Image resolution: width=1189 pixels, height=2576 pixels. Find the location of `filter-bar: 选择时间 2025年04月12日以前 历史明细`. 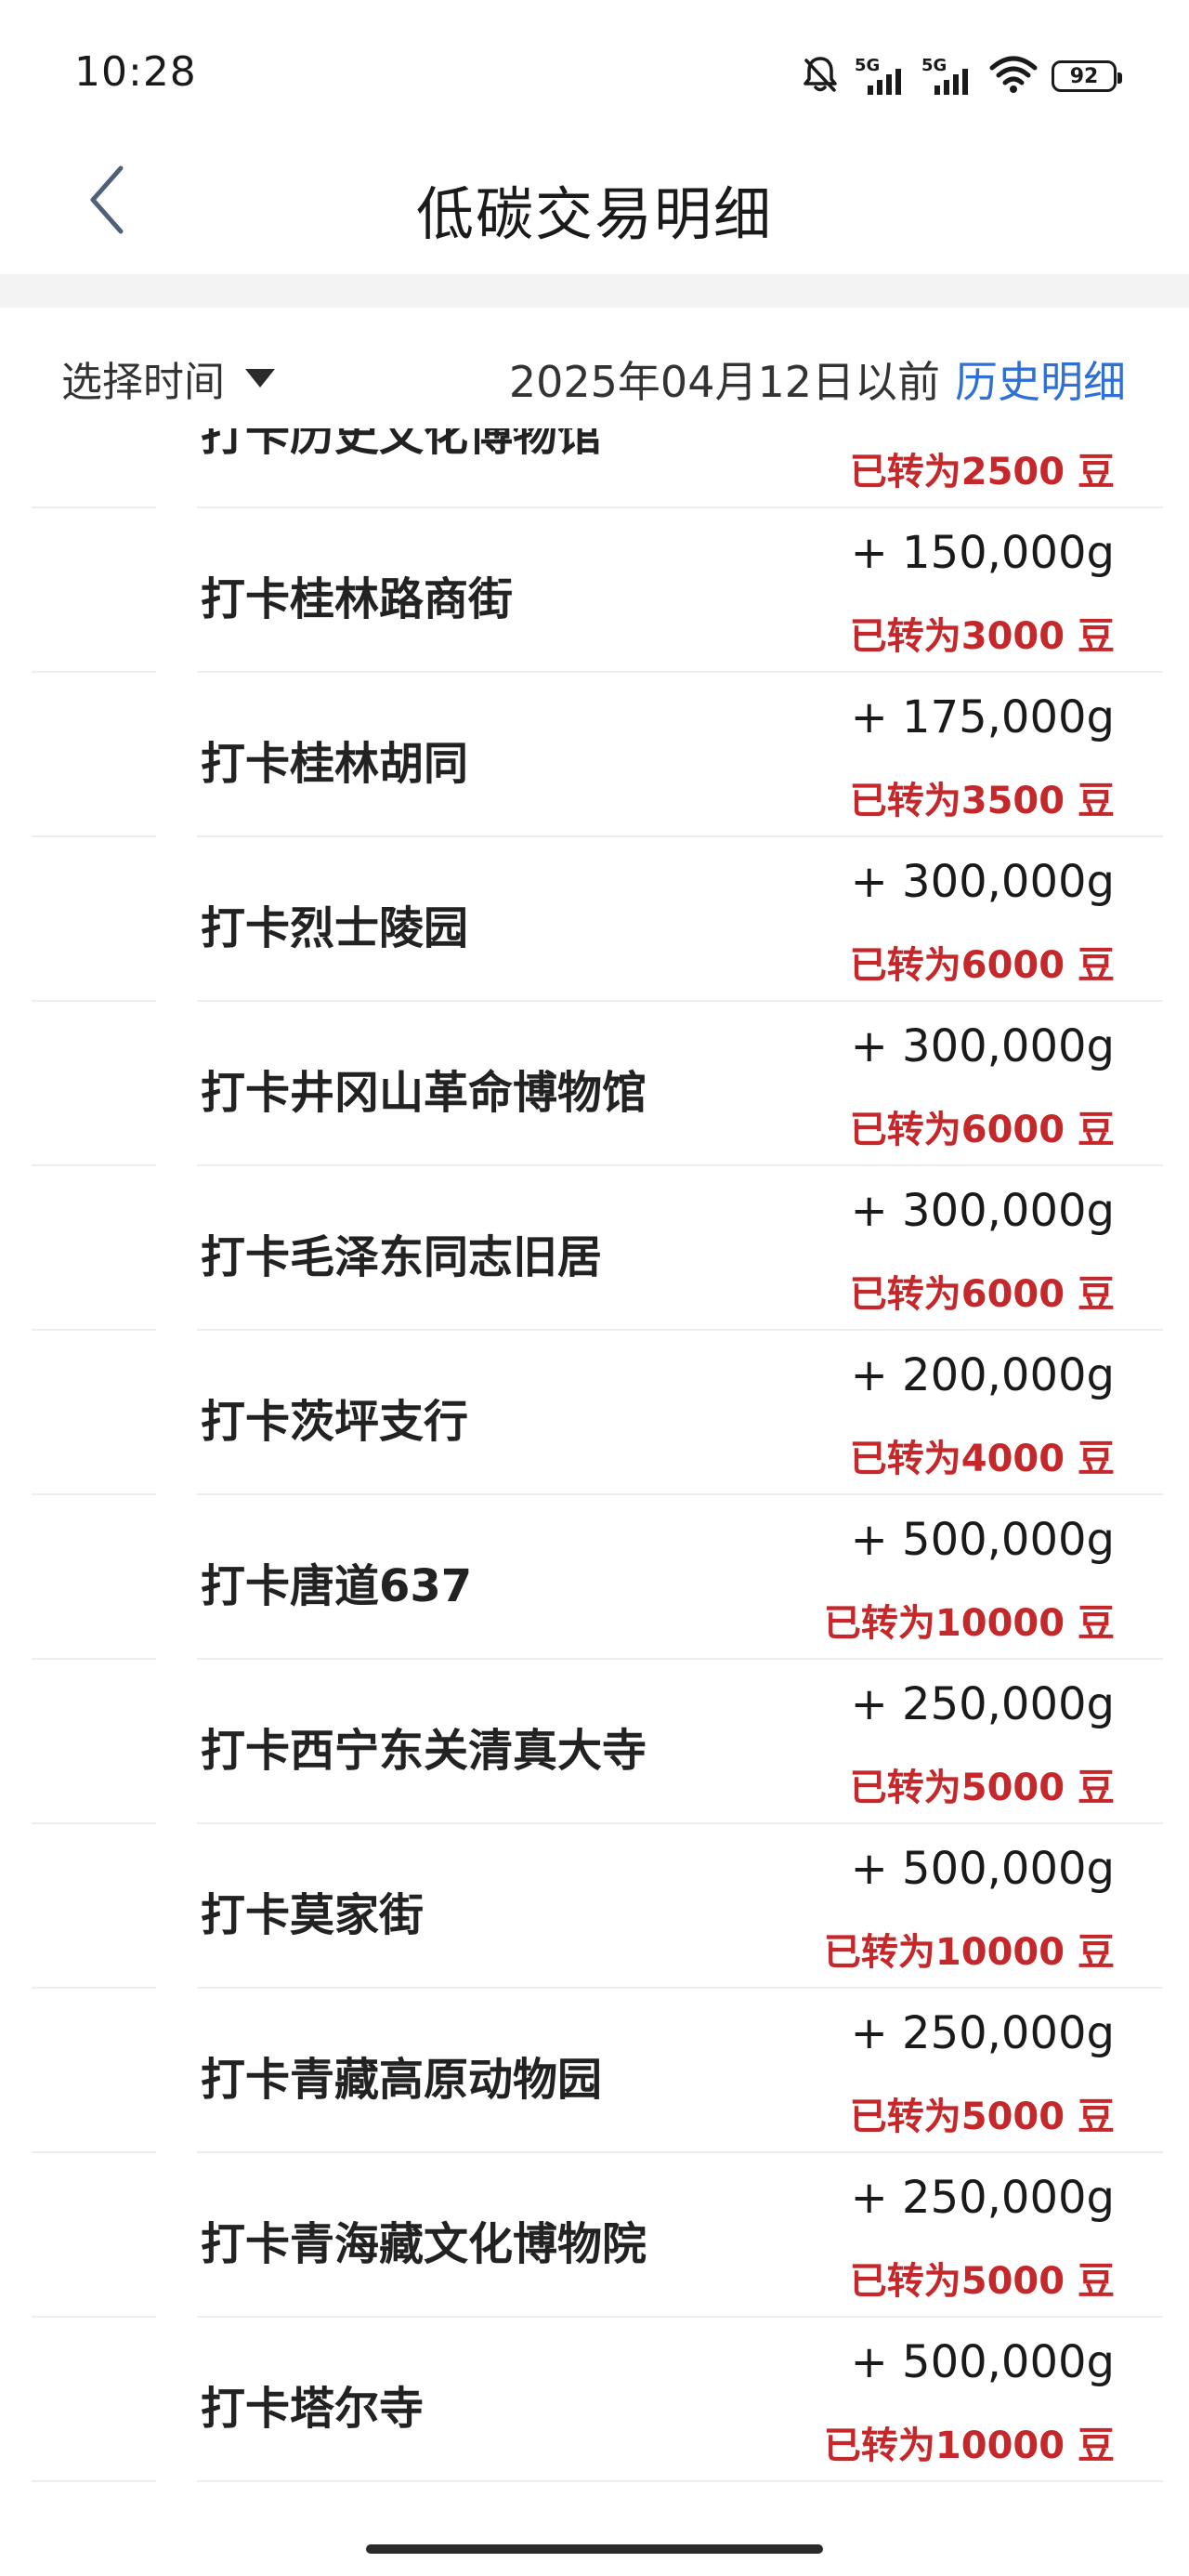

filter-bar: 选择时间 2025年04月12日以前 历史明细 is located at coordinates (594, 368).